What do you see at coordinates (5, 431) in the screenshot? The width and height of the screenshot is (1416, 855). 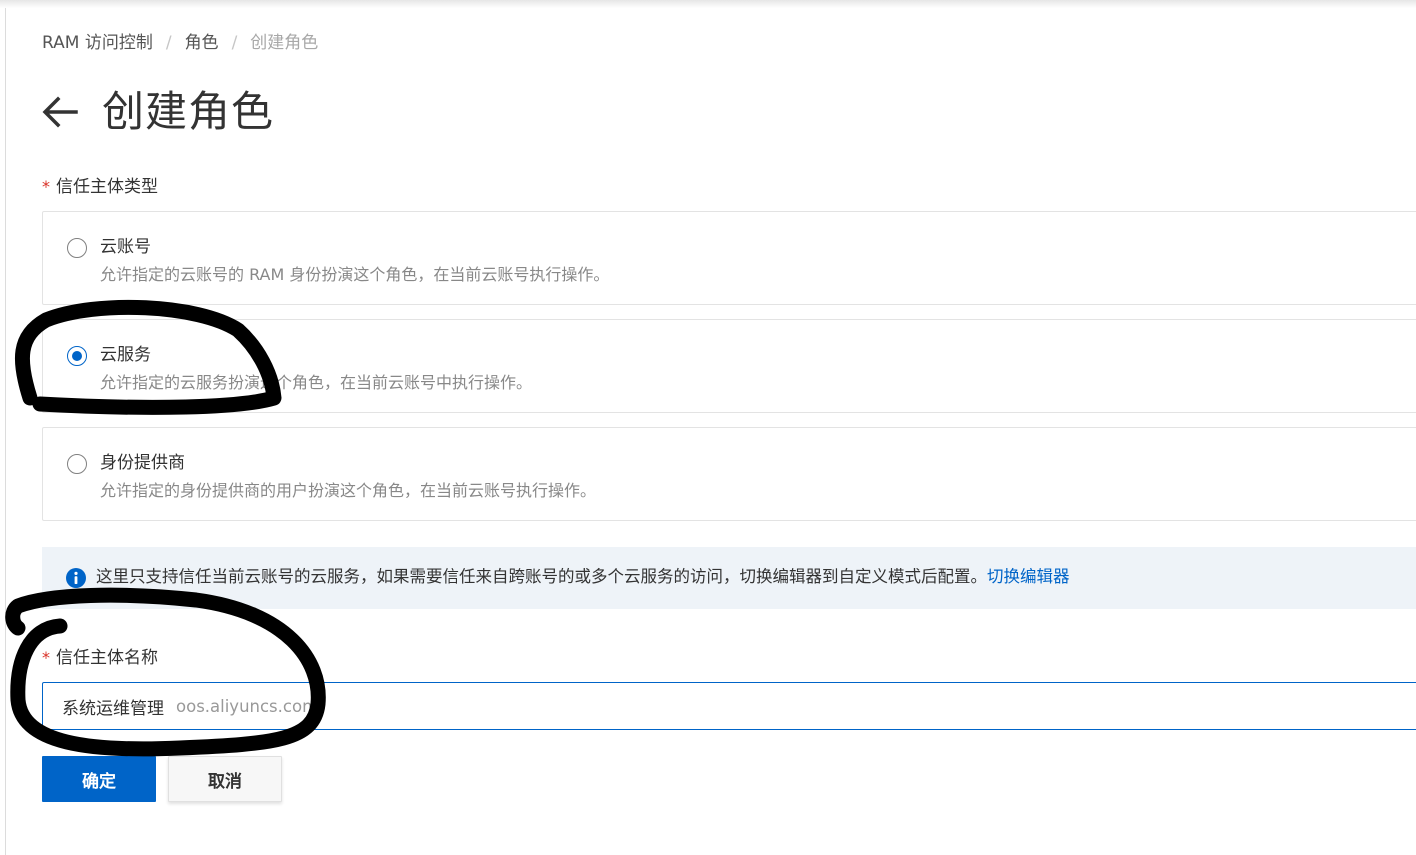 I see `left-border` at bounding box center [5, 431].